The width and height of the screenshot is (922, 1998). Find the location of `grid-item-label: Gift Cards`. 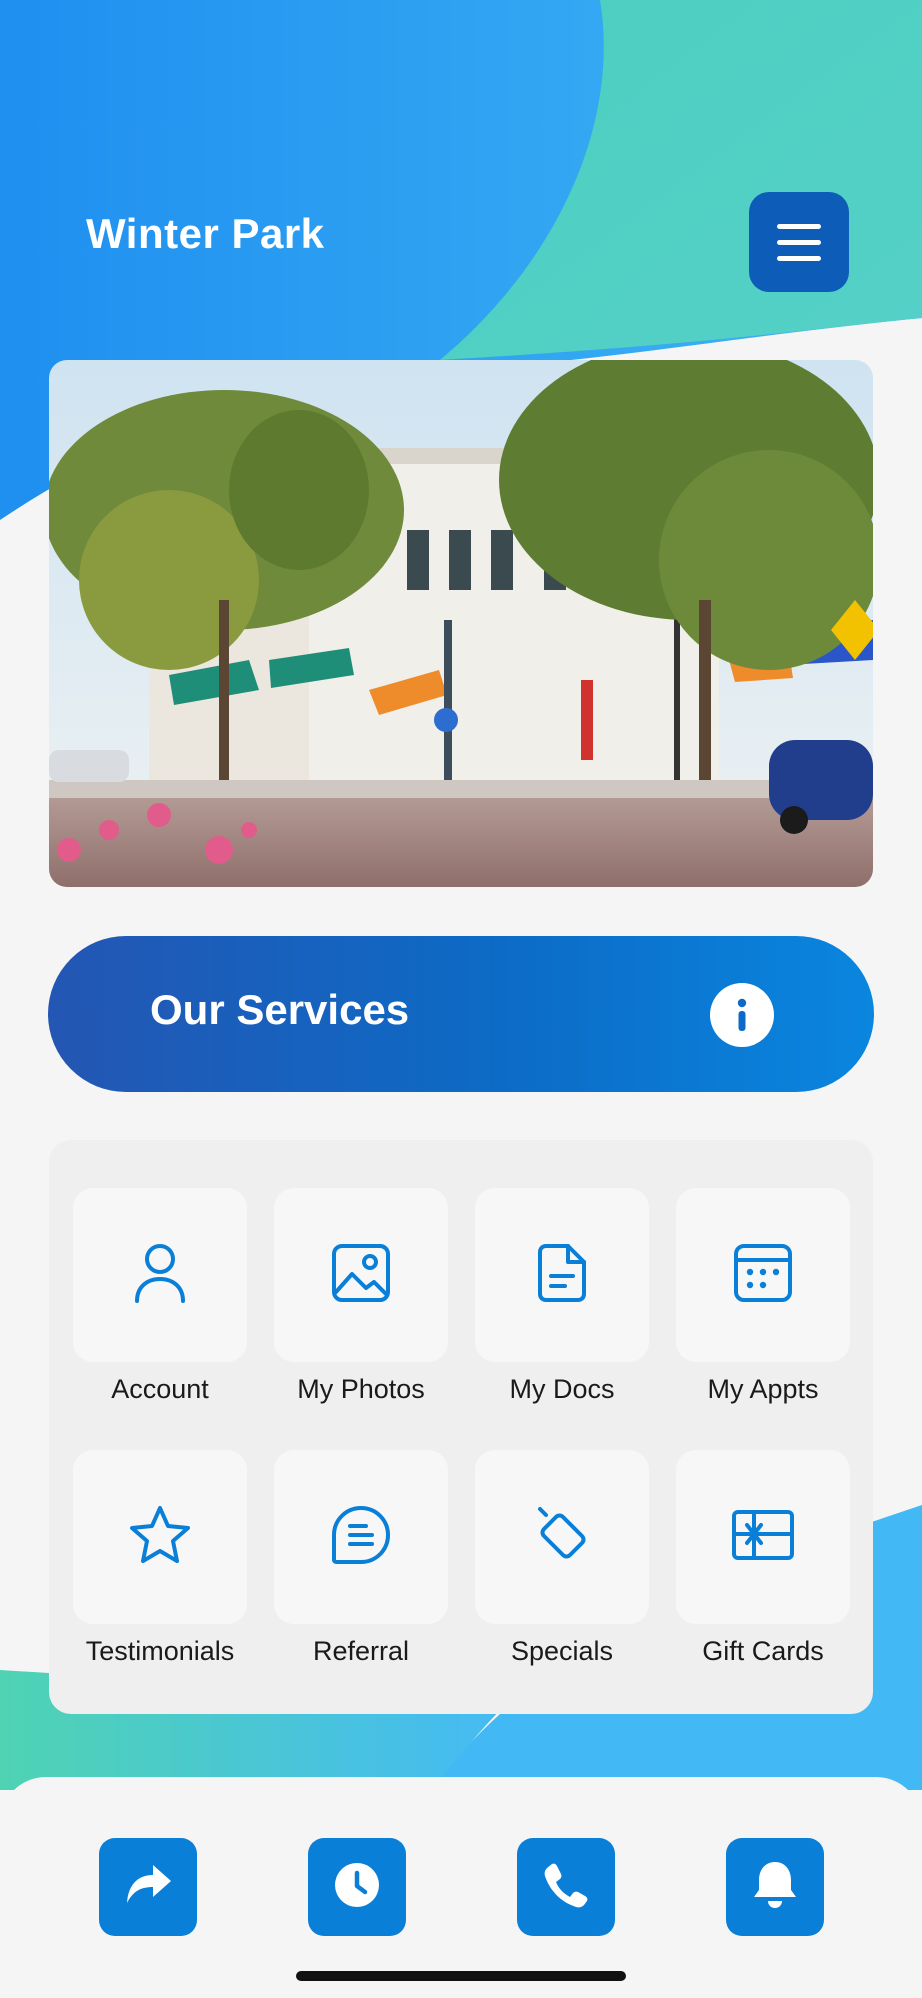

grid-item-label: Gift Cards is located at coordinates (763, 1651).